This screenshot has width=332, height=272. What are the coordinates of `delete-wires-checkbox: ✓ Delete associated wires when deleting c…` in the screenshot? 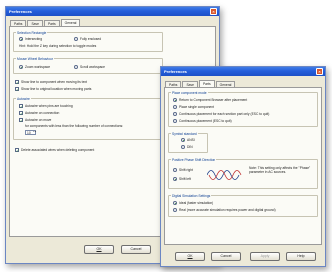 It's located at (54, 150).